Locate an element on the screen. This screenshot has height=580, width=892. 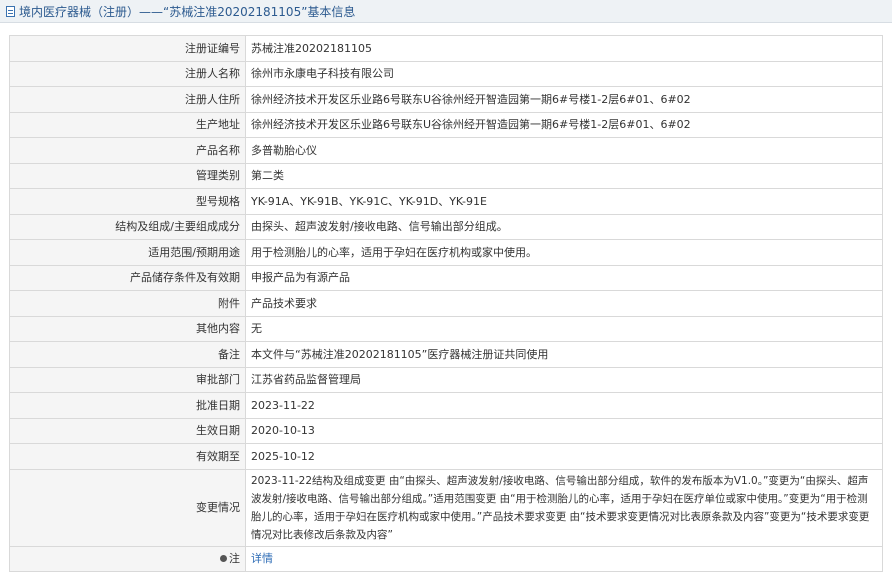
pin-icon is located at coordinates (223, 559).